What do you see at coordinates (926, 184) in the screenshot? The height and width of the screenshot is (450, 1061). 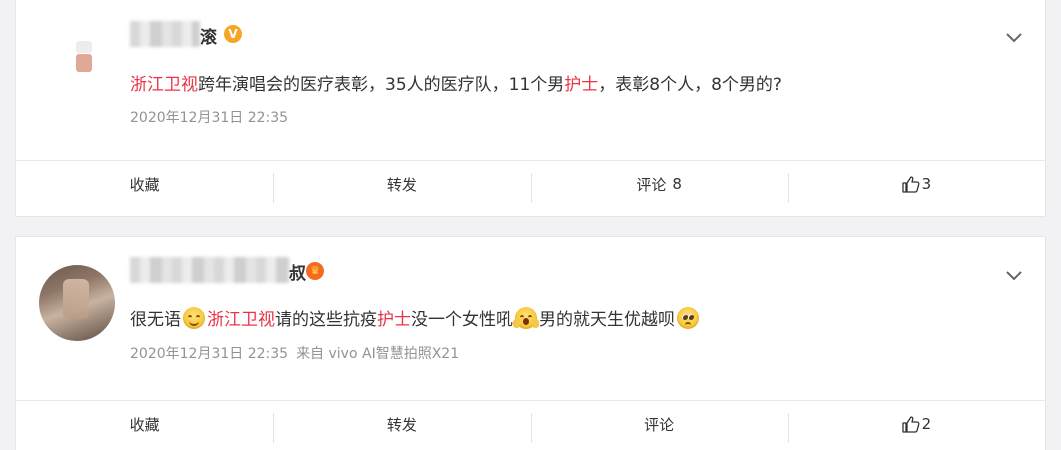 I see `like-count: 3` at bounding box center [926, 184].